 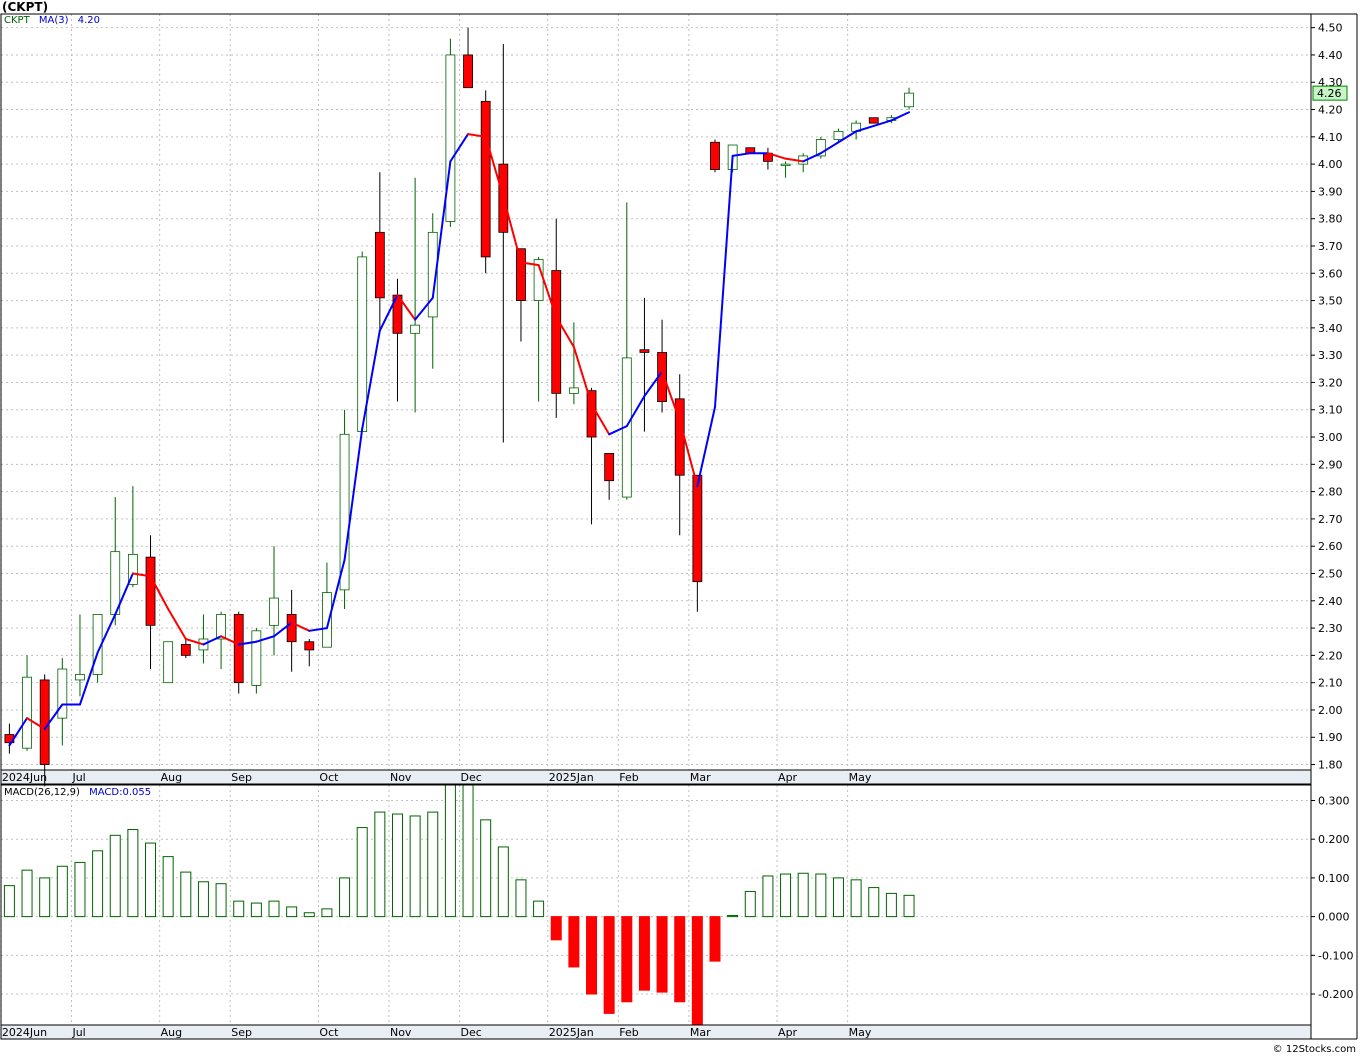 I want to click on macd-date-axis-band, so click(x=656, y=1032).